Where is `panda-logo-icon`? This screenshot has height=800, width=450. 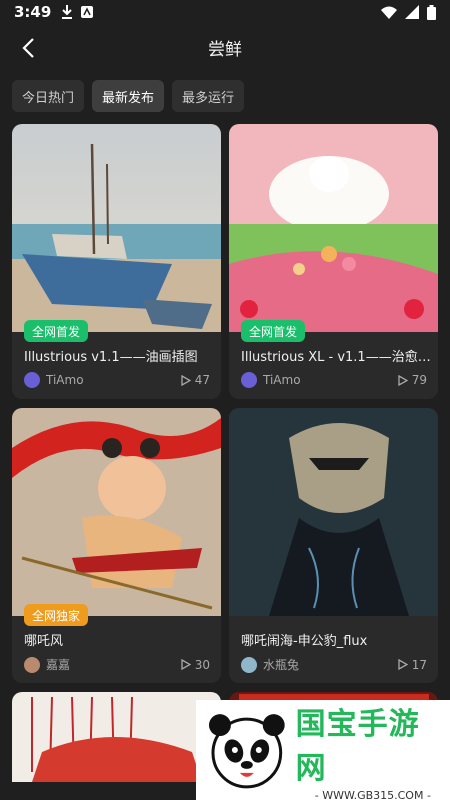 panda-logo-icon is located at coordinates (246, 751).